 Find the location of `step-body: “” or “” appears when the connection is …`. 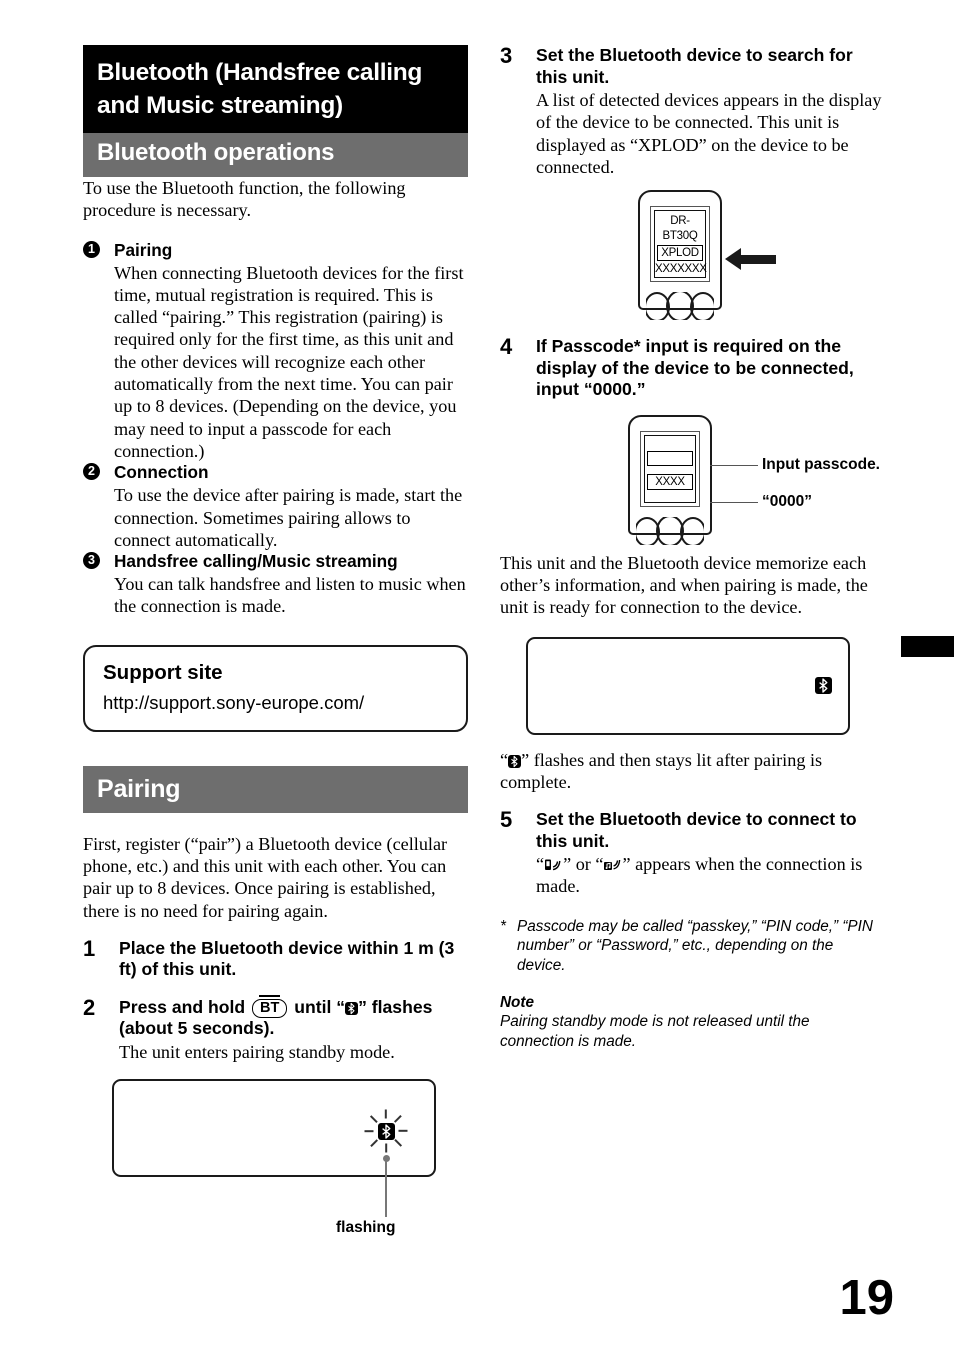

step-body: “” or “” appears when the connection is … is located at coordinates (710, 875).